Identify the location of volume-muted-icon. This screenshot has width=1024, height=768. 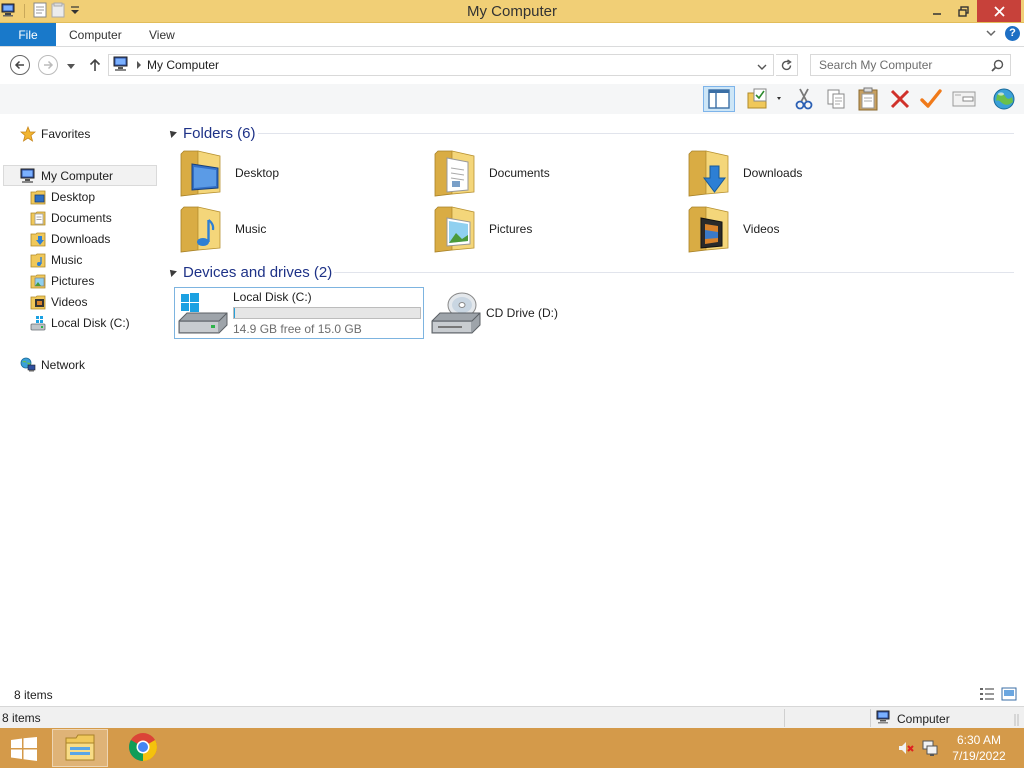
(906, 748).